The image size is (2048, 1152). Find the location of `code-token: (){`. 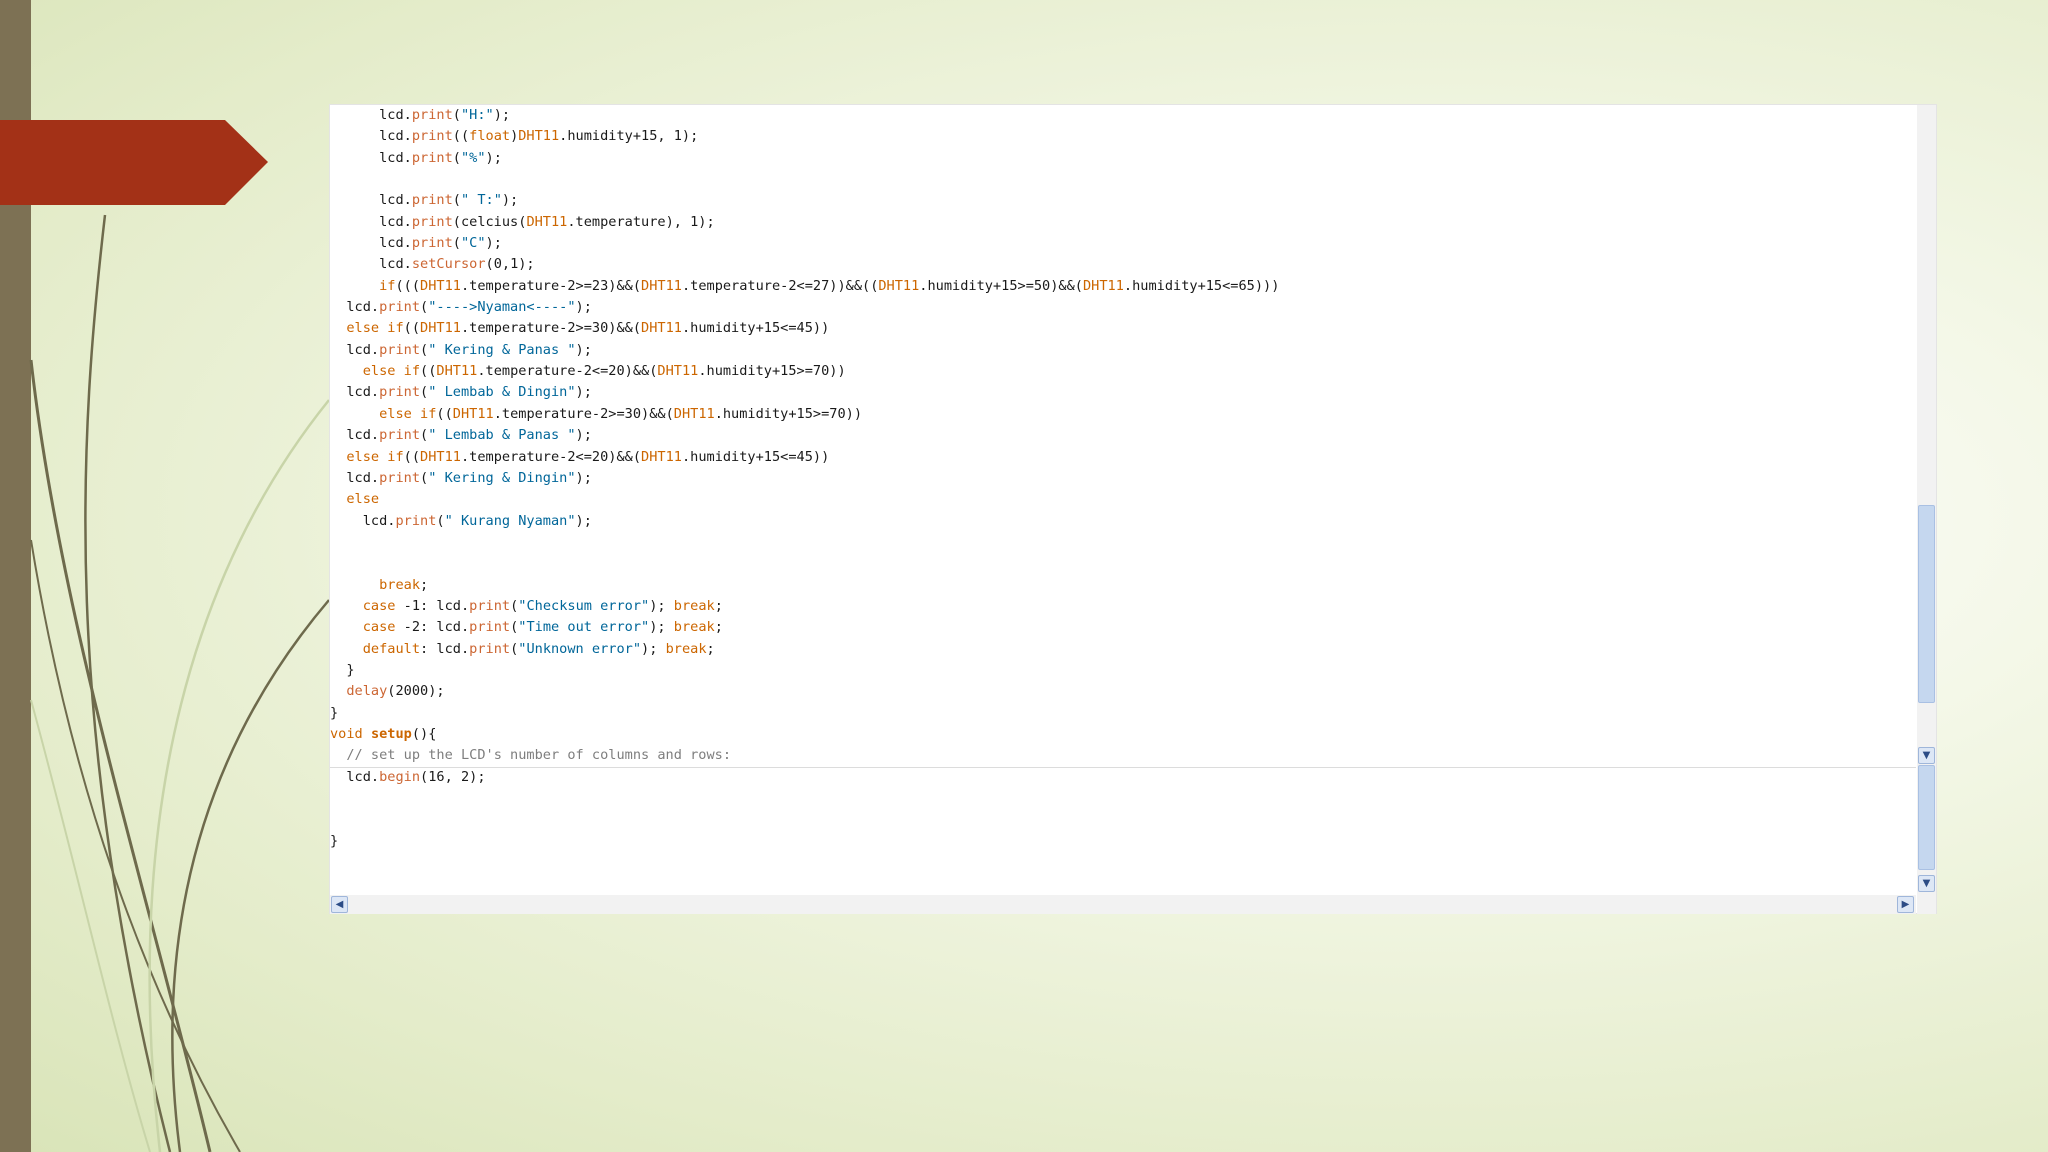

code-token: (){ is located at coordinates (424, 733).